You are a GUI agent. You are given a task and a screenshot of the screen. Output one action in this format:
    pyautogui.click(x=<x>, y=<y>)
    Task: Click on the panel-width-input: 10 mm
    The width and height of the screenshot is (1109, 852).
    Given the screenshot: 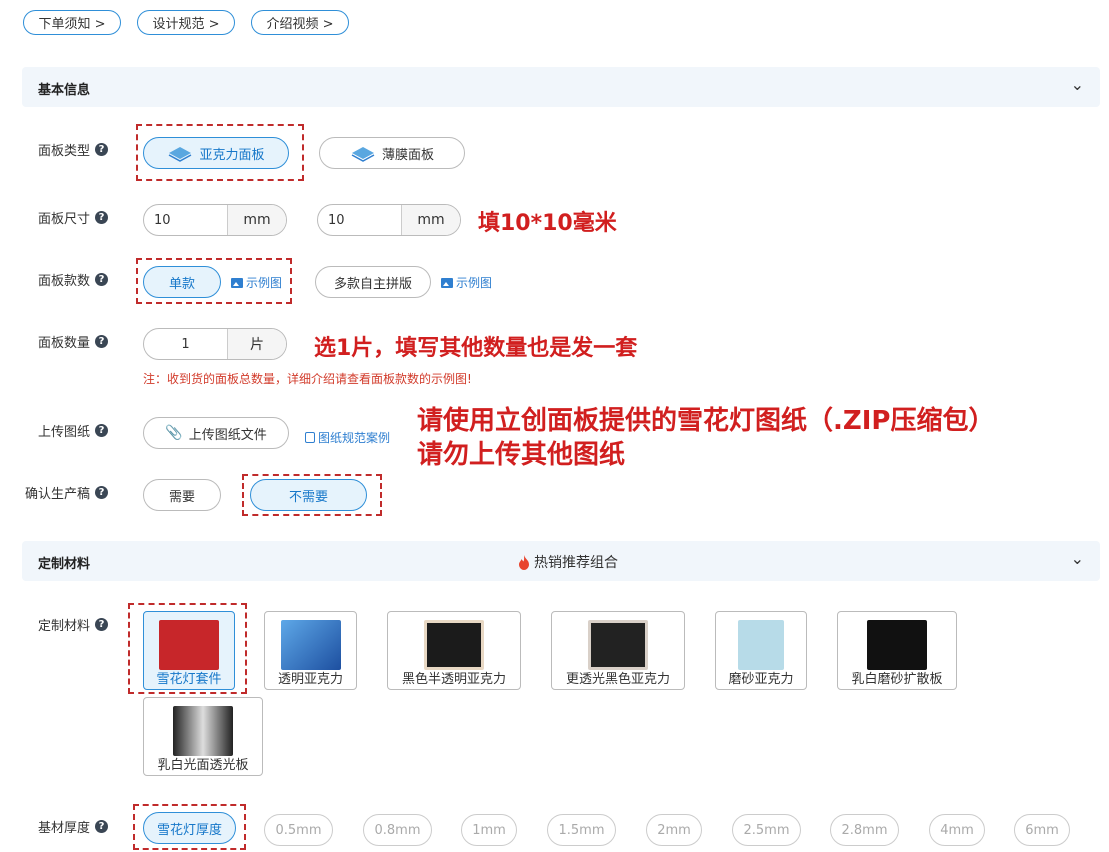 What is the action you would take?
    pyautogui.click(x=215, y=220)
    